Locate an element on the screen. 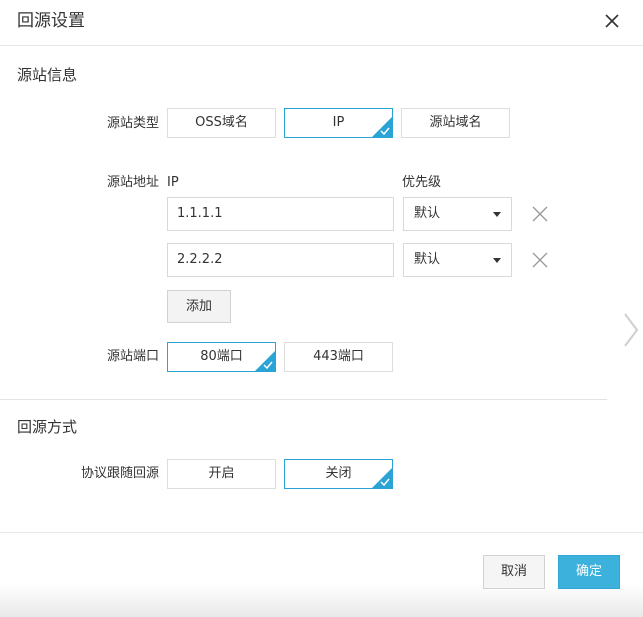 The width and height of the screenshot is (643, 617). dialog-title: 回源设置 is located at coordinates (51, 21).